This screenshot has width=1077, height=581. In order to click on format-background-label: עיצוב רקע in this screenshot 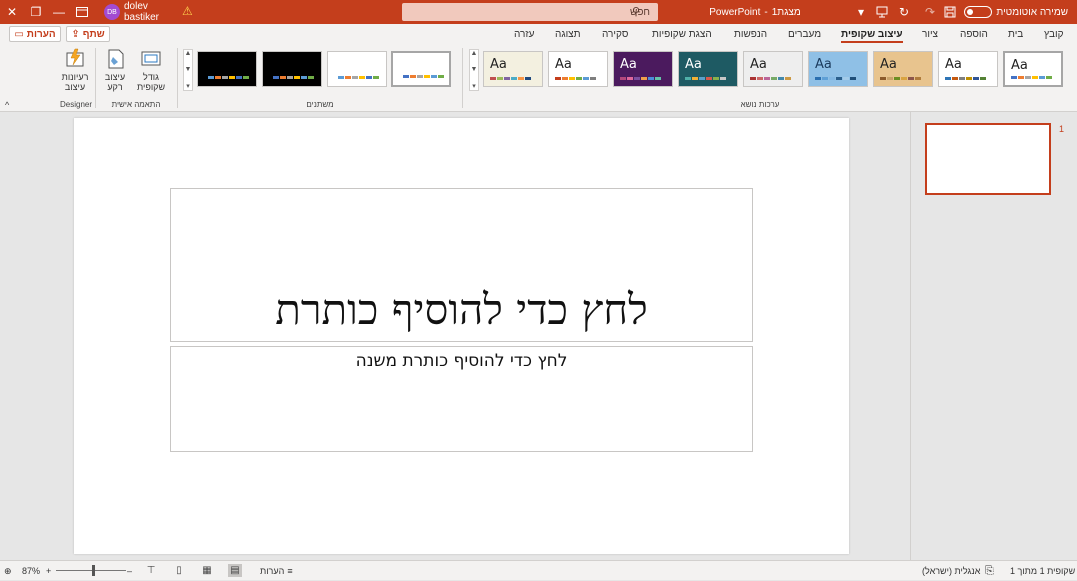, I will do `click(115, 82)`.